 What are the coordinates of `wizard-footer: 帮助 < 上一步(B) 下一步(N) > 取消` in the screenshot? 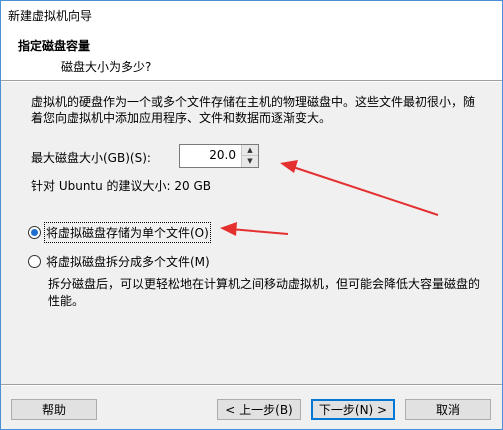 It's located at (251, 407).